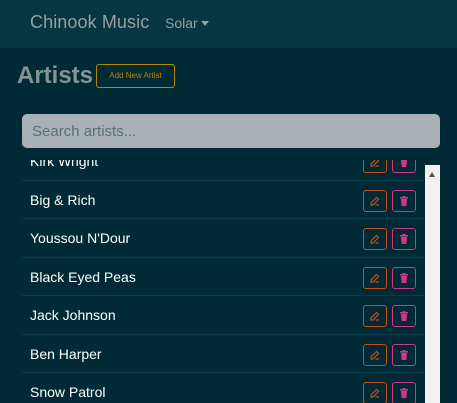  I want to click on search-input, so click(231, 131).